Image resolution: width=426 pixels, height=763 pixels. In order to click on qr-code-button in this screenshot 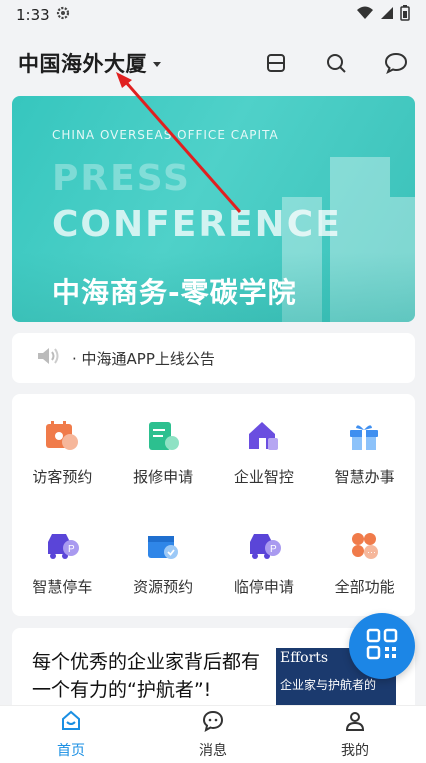, I will do `click(382, 646)`.